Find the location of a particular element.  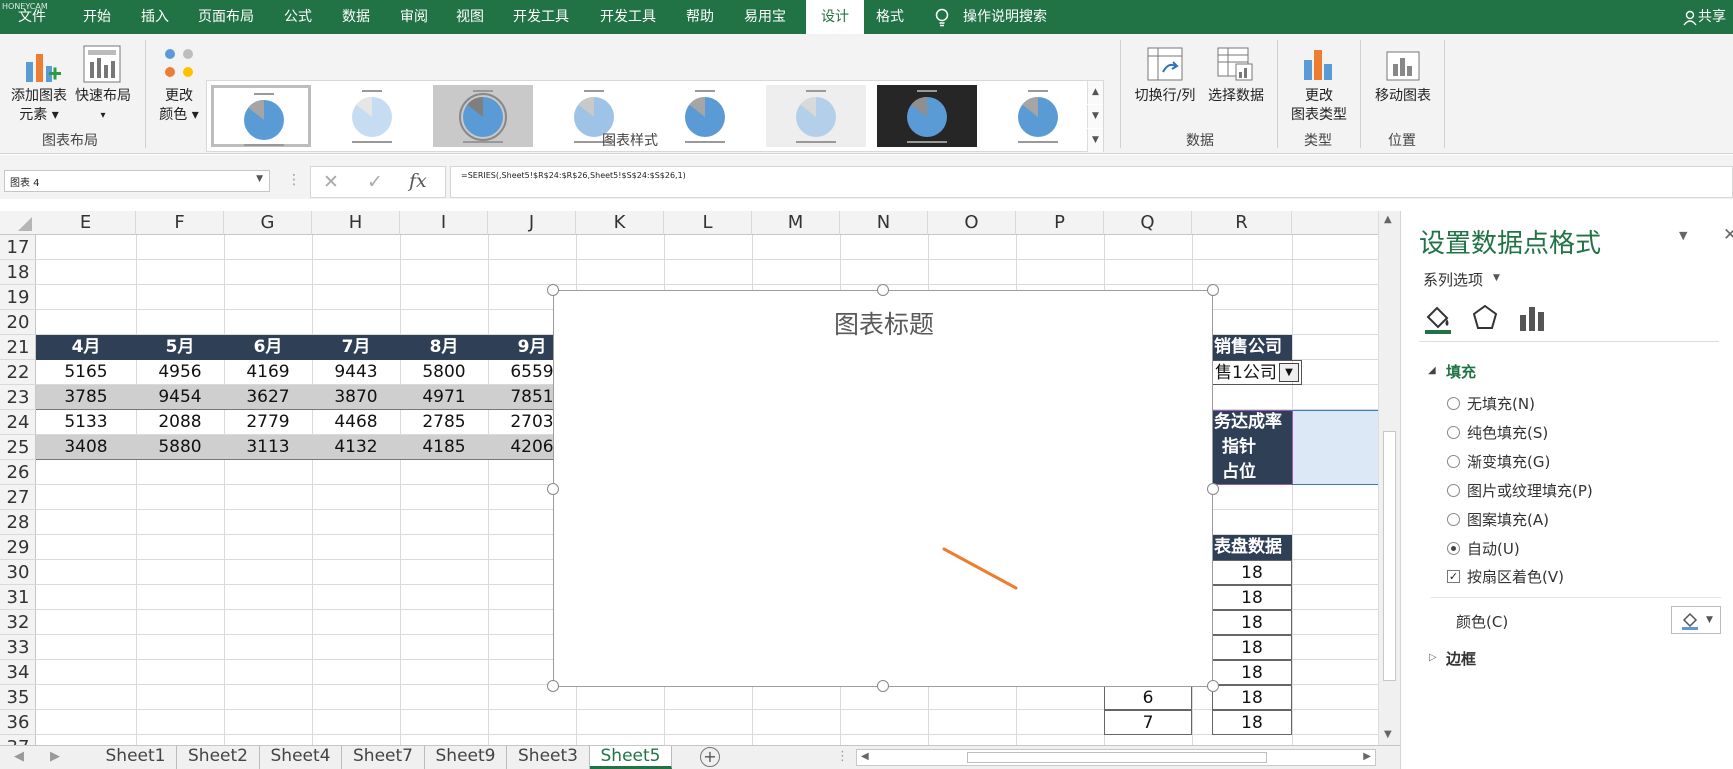

row-header: 26 is located at coordinates (18, 472).